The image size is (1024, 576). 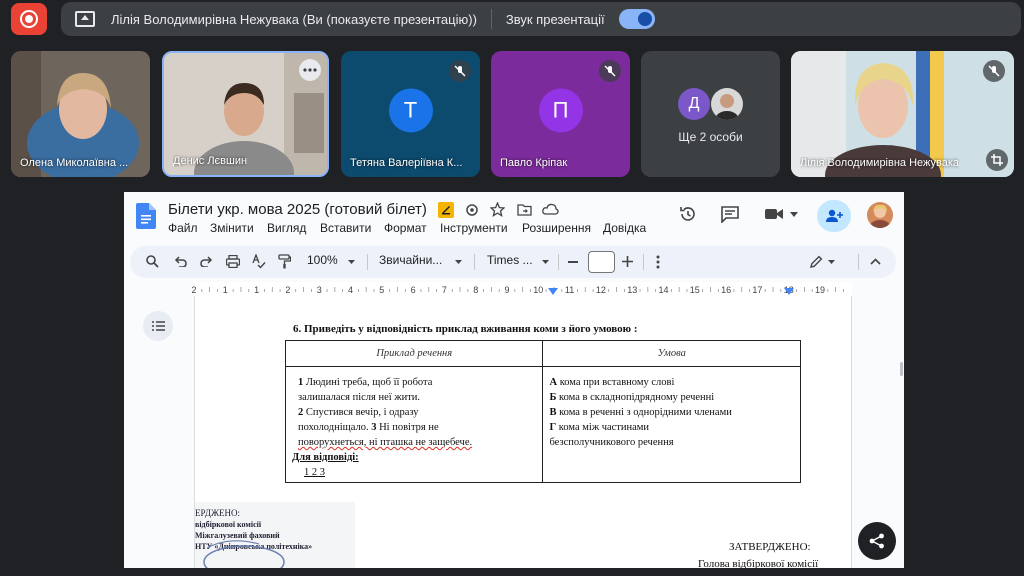 I want to click on table-header: Приклад речення, so click(x=414, y=353).